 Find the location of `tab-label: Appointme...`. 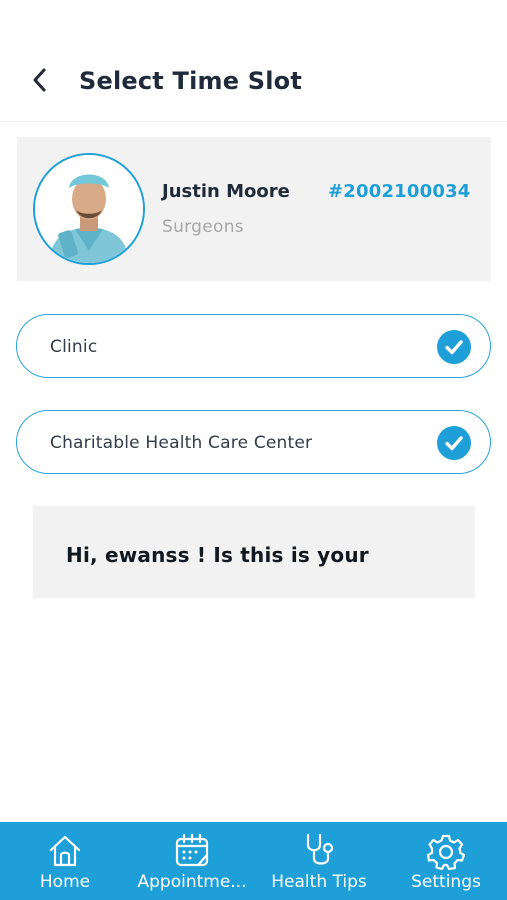

tab-label: Appointme... is located at coordinates (192, 882).